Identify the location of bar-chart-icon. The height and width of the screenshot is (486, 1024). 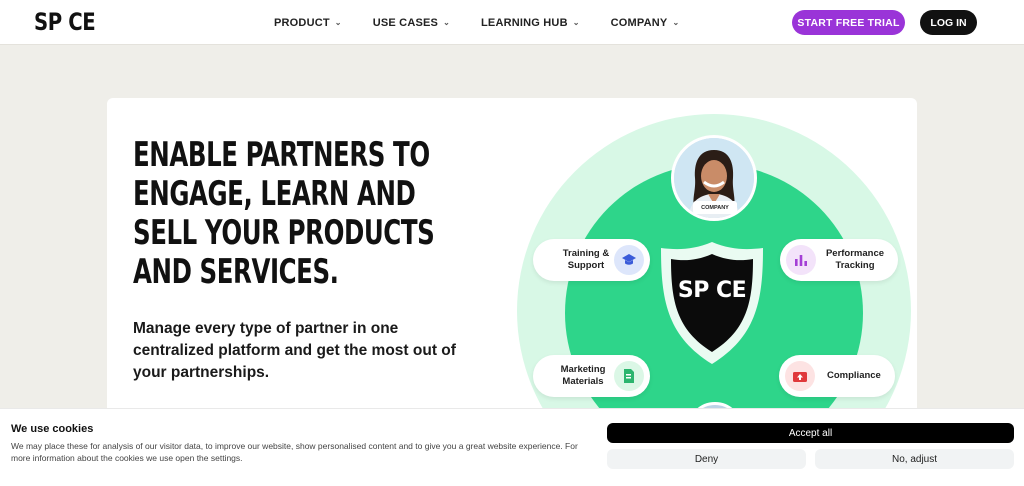
(801, 260).